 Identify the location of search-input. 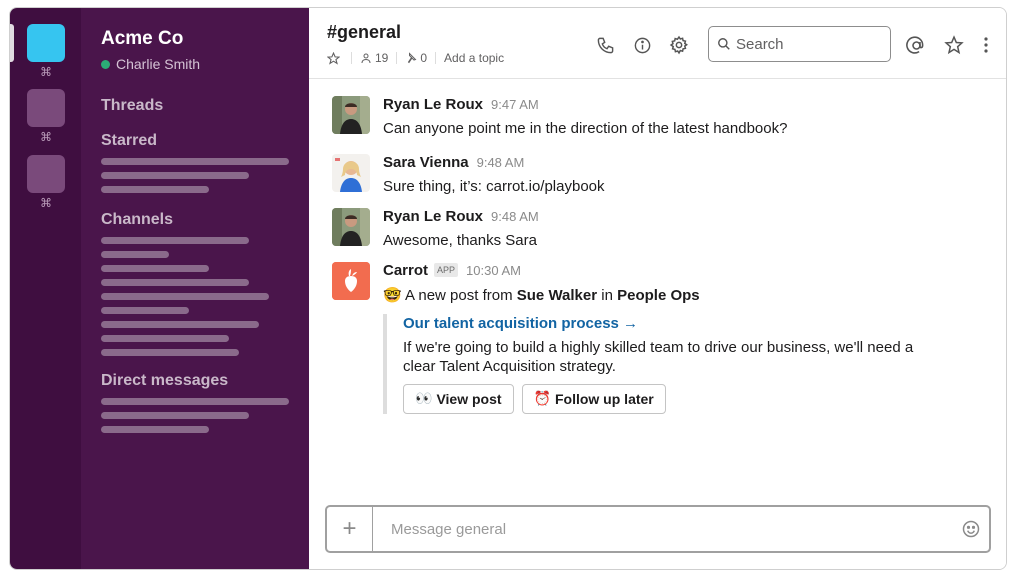
(806, 44).